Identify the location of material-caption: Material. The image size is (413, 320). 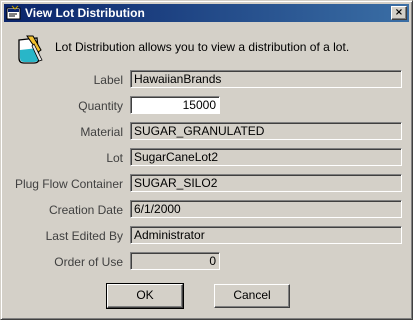
(101, 132).